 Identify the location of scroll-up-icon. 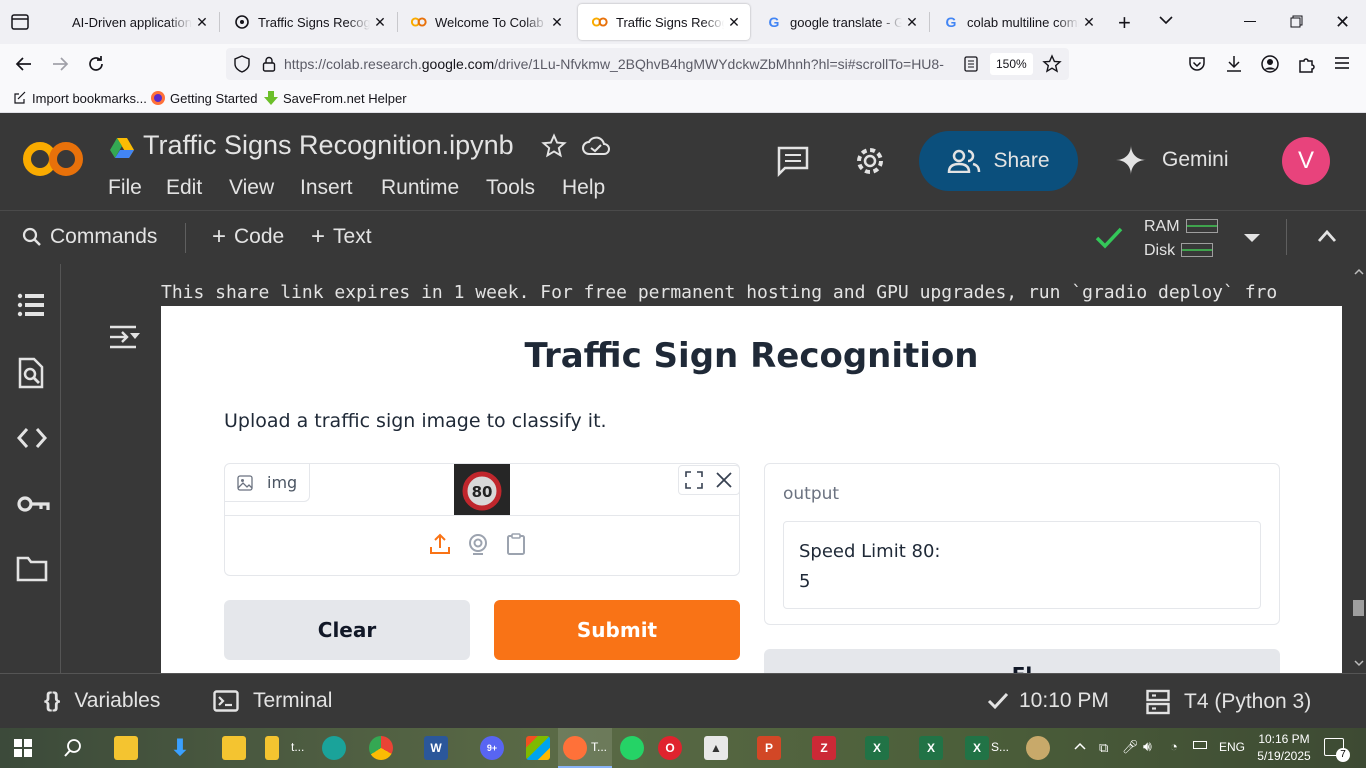
(1359, 271).